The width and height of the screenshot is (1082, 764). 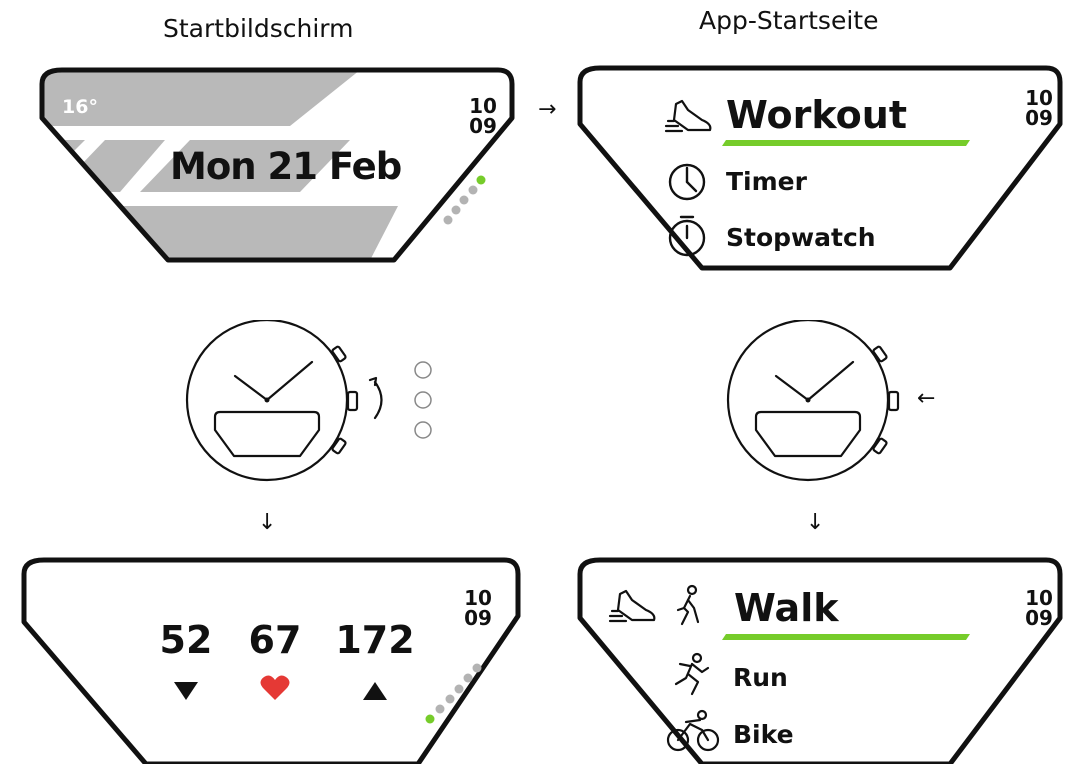 I want to click on menu-item-timer: Timer, so click(x=766, y=181).